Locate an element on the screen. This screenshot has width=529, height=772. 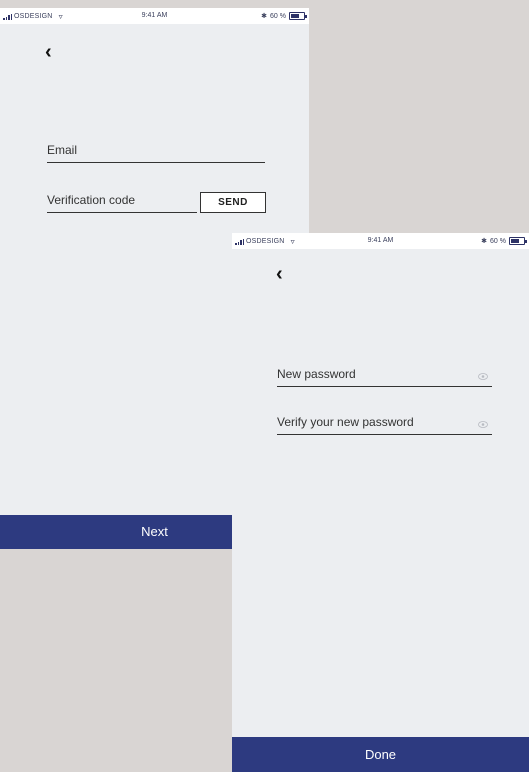
verification-code-field: Verification code is located at coordinates (122, 200).